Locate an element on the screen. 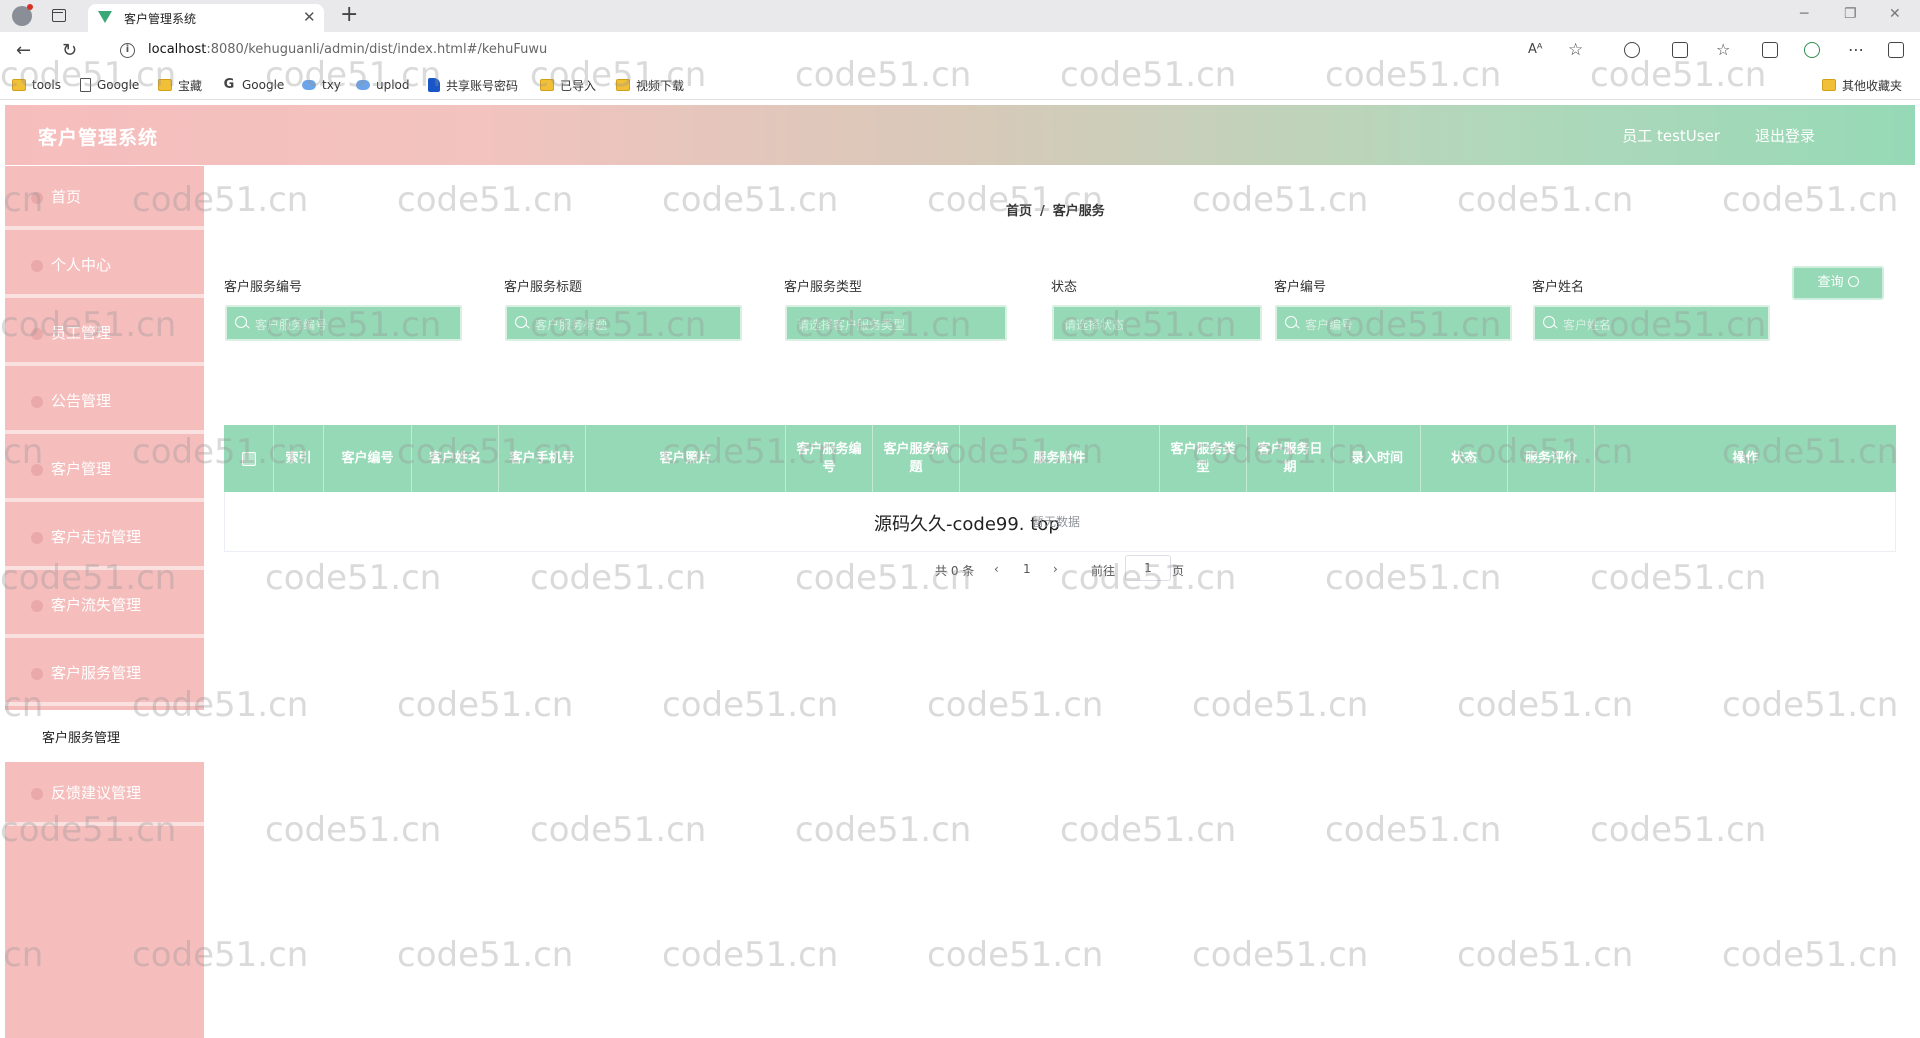 The height and width of the screenshot is (1038, 1920). sidebar-item-profile: 个人中心 is located at coordinates (104, 266).